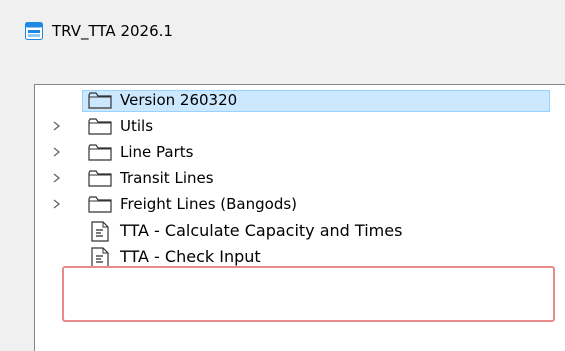 This screenshot has height=351, width=565. Describe the element at coordinates (157, 152) in the screenshot. I see `tree-item-label: Line Parts` at that location.